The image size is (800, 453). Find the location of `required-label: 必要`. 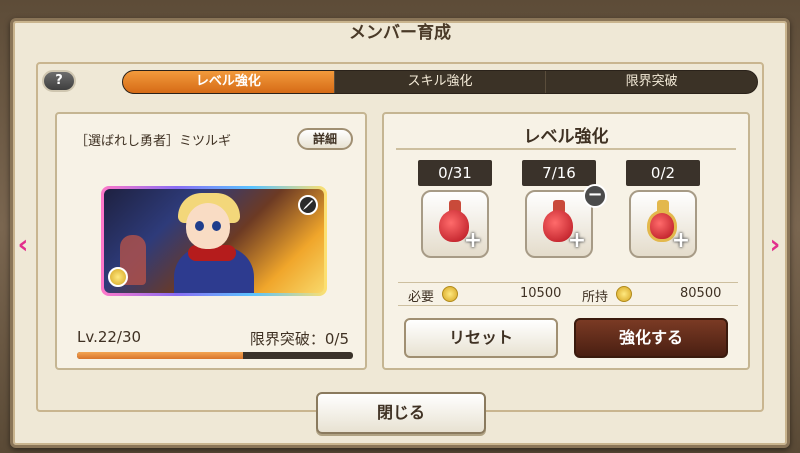

required-label: 必要 is located at coordinates (421, 297).